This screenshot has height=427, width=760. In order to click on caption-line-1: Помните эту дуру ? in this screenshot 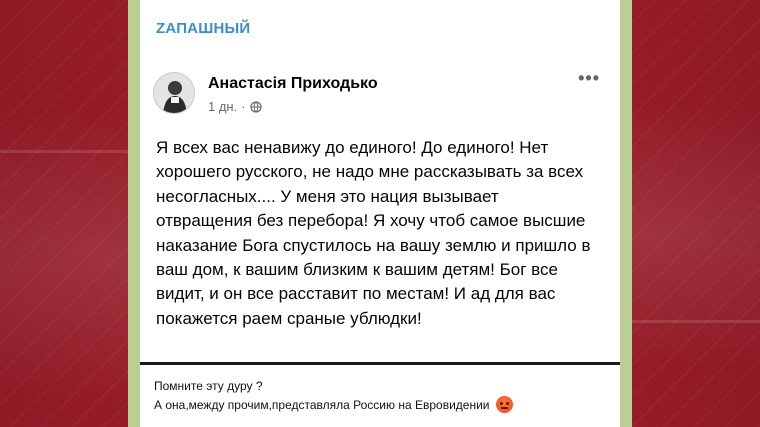, I will do `click(208, 386)`.